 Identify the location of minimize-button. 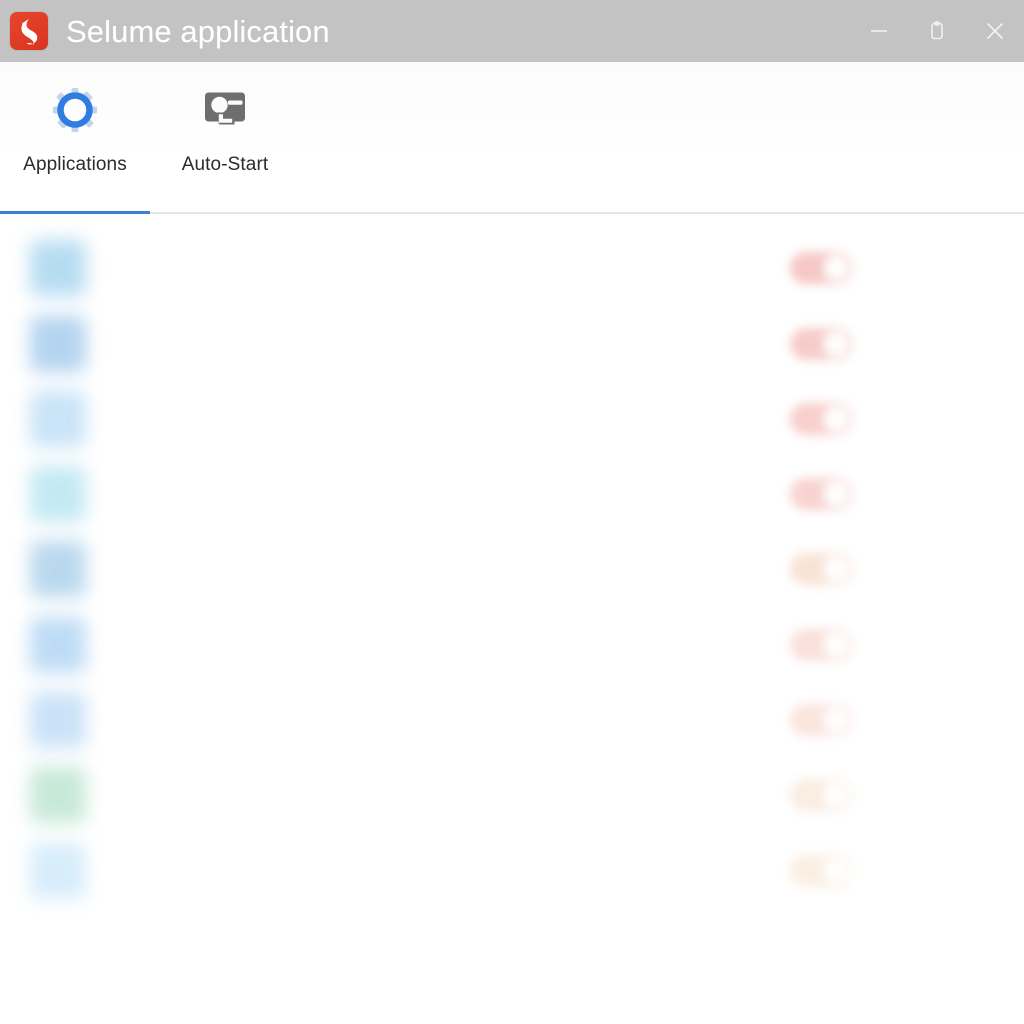
(879, 31).